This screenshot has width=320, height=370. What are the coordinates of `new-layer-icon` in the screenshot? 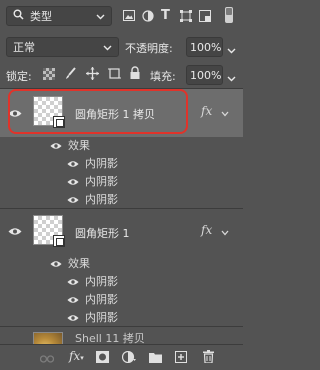 It's located at (181, 358).